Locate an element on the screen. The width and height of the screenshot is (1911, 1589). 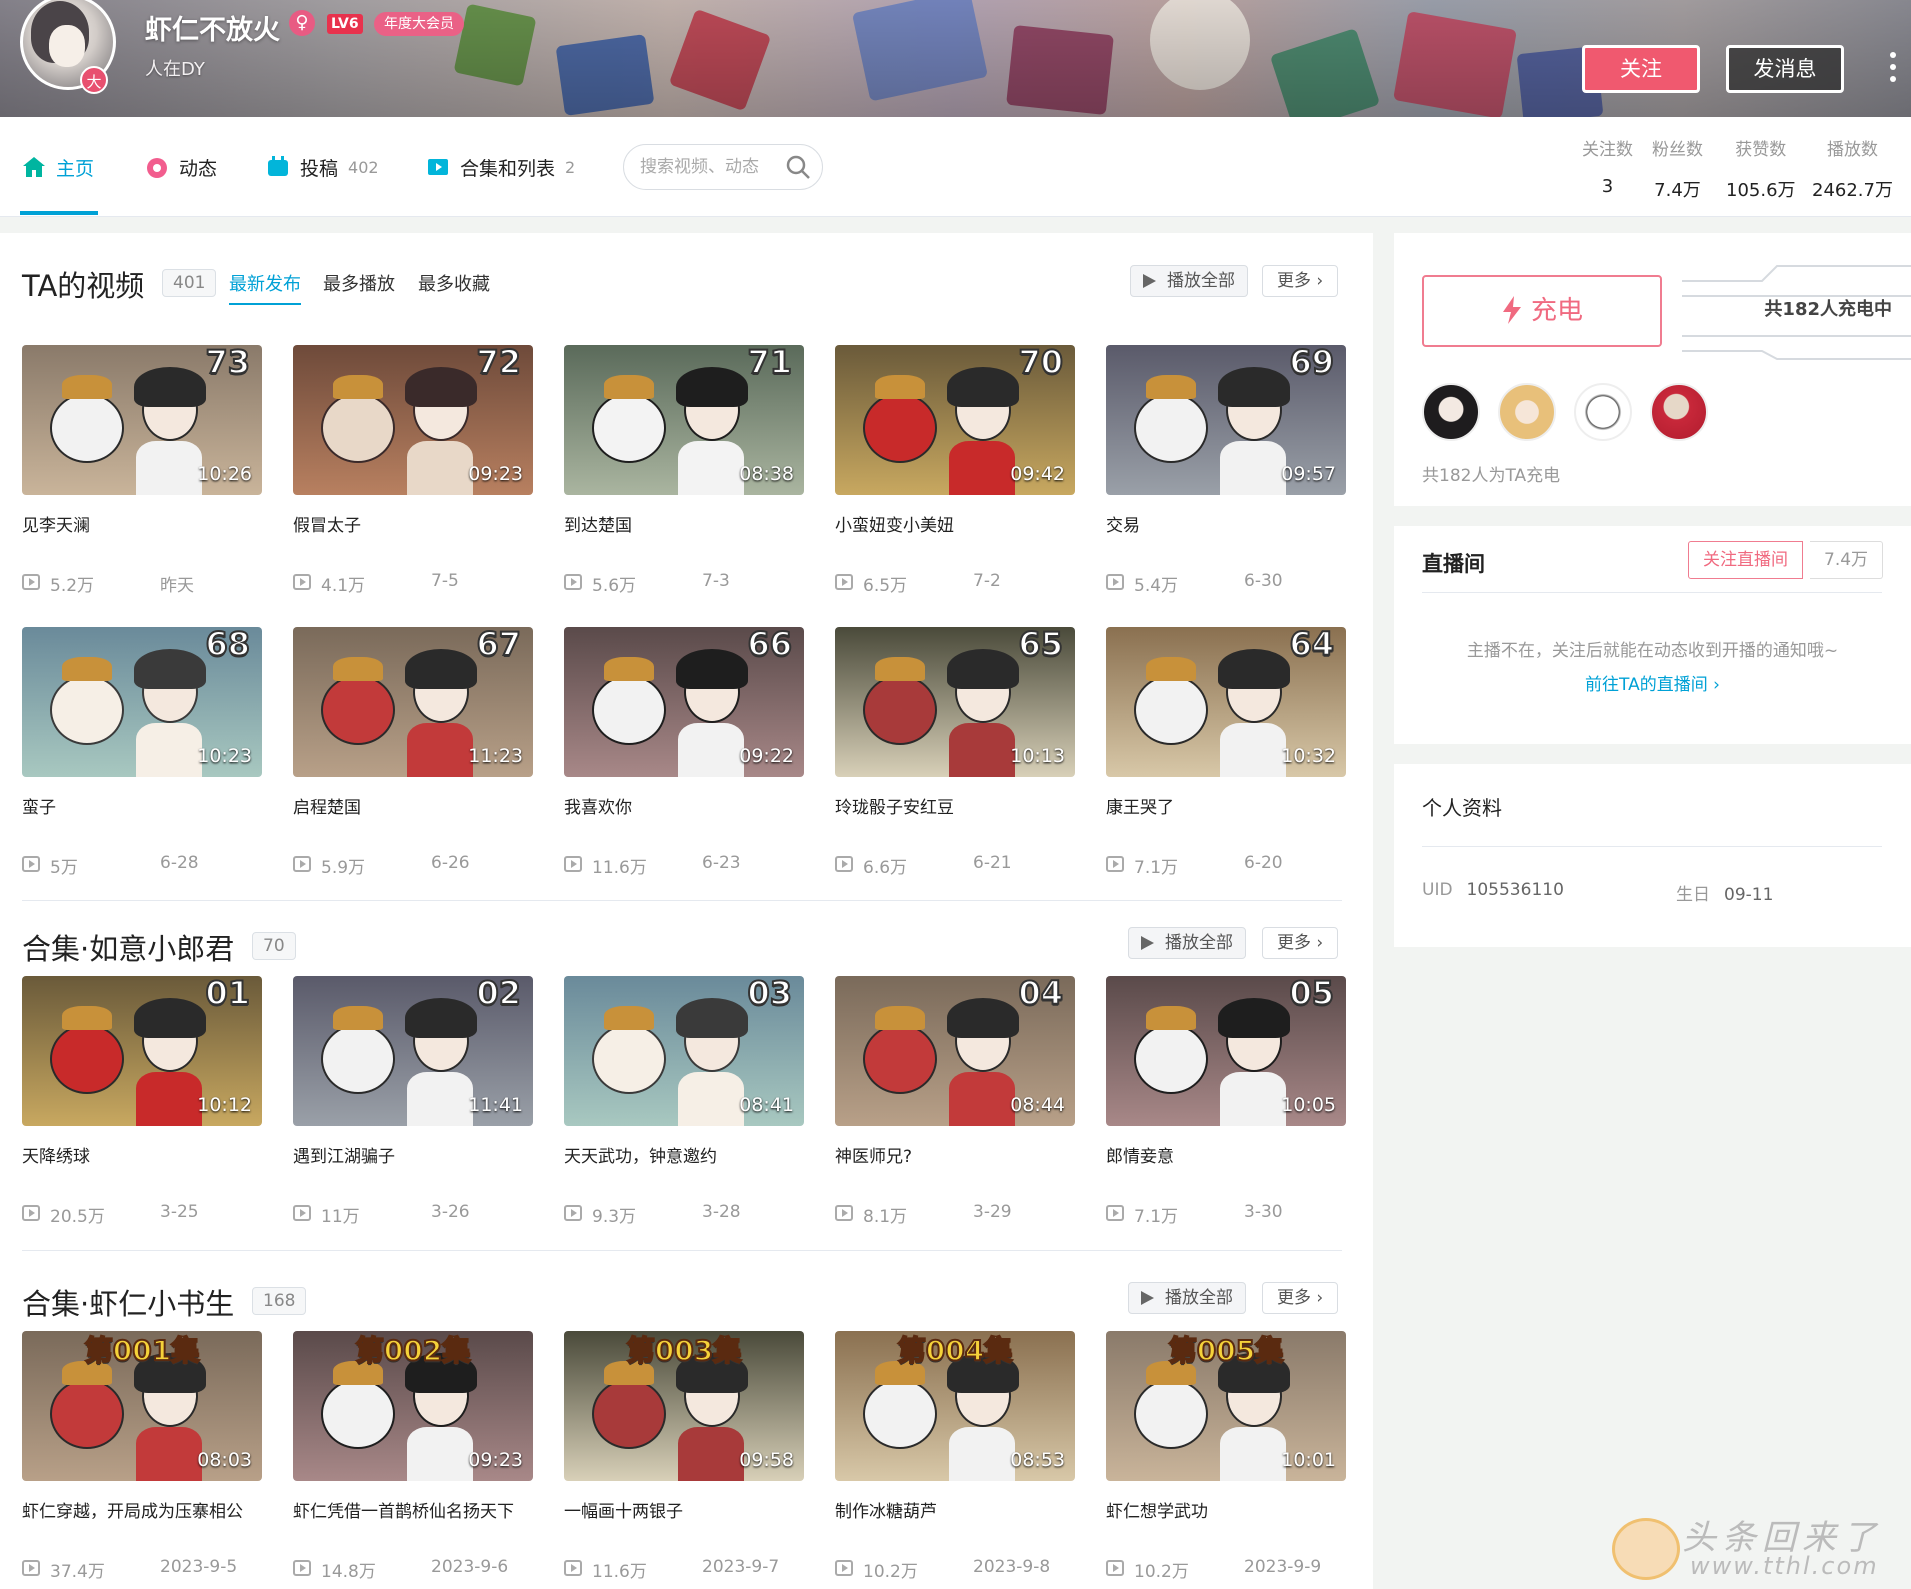
video-thumbnail: 73 10:26 is located at coordinates (142, 420).